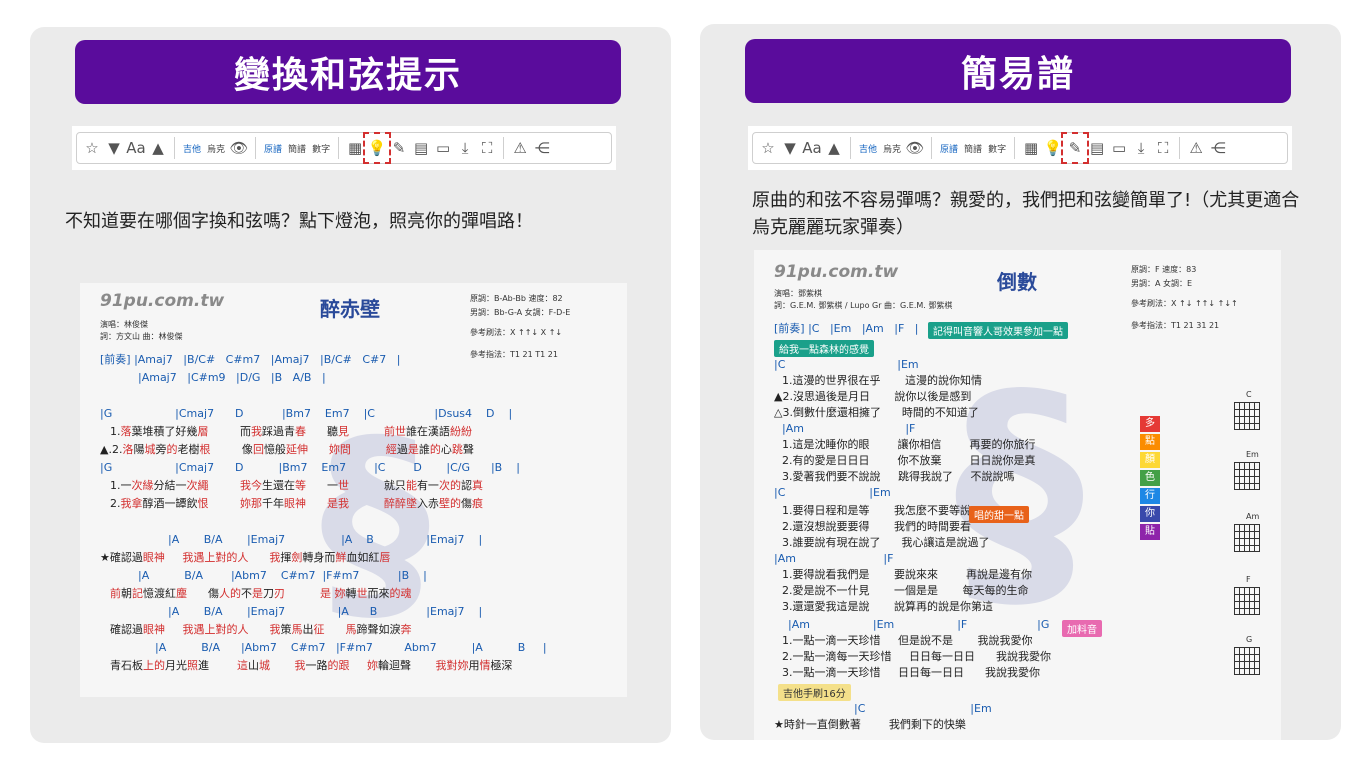 Image resolution: width=1366 pixels, height=768 pixels. Describe the element at coordinates (919, 624) in the screenshot. I see `chord-line: |Am |Em |F |G` at that location.